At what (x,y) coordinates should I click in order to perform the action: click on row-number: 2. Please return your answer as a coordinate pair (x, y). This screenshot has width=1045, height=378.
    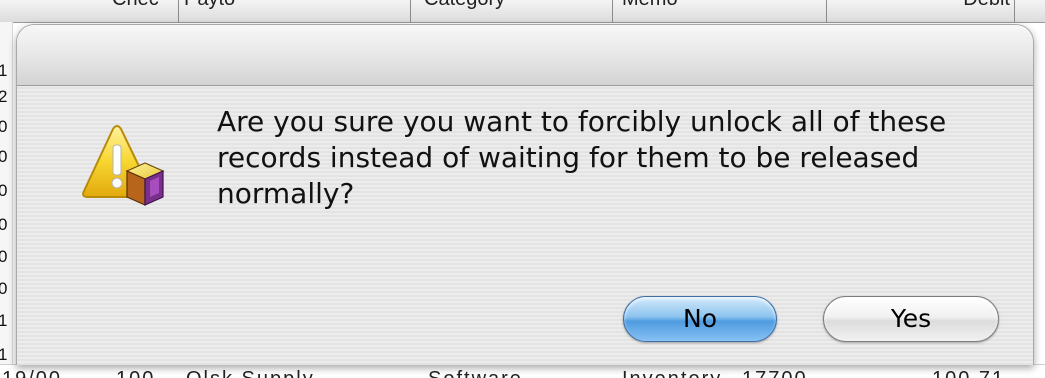
    Looking at the image, I should click on (4, 96).